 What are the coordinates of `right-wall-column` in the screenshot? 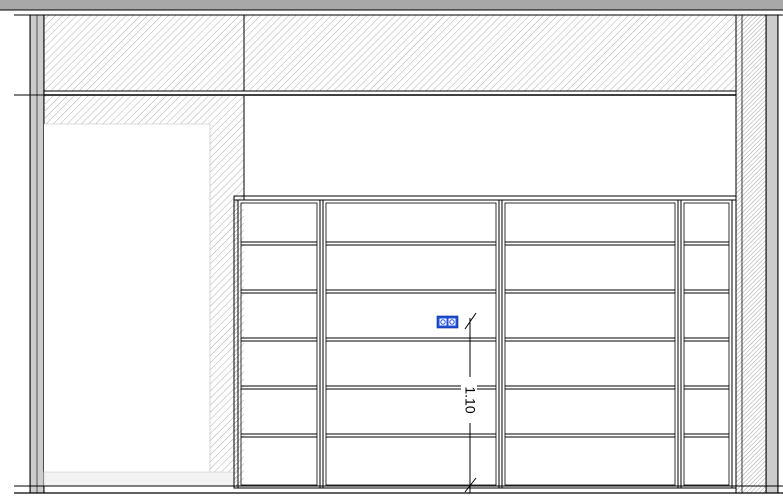 It's located at (759, 254).